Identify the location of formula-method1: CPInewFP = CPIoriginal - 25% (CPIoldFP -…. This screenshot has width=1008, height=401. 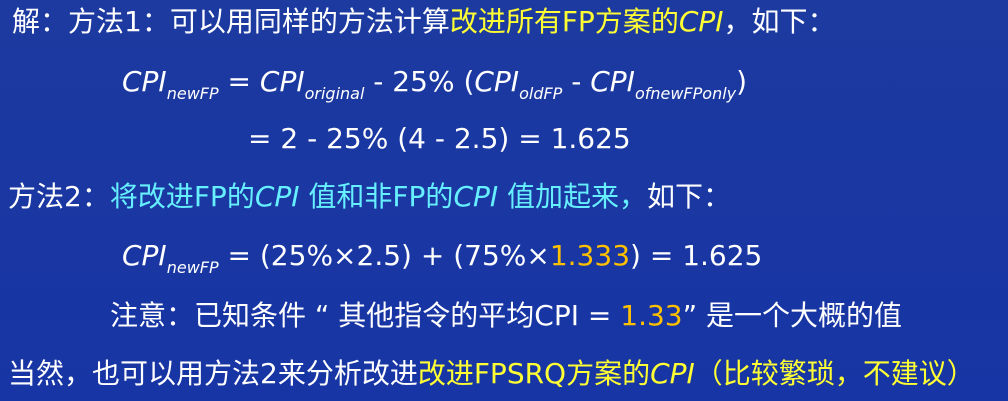
(434, 85).